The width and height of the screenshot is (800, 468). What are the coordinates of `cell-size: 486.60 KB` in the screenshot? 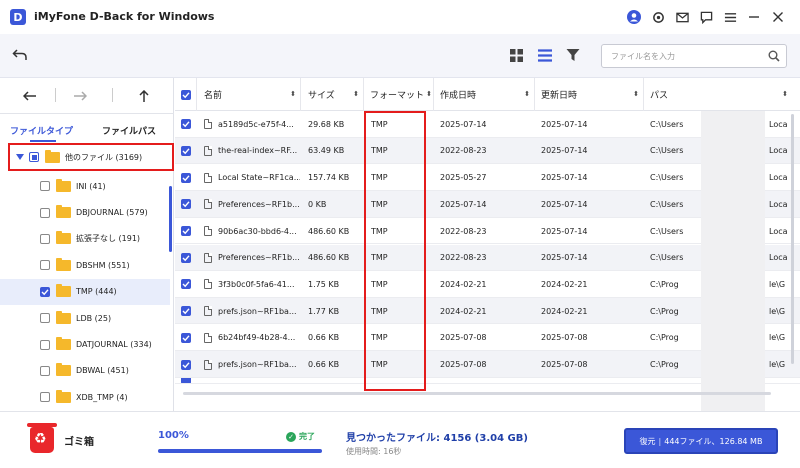 It's located at (336, 258).